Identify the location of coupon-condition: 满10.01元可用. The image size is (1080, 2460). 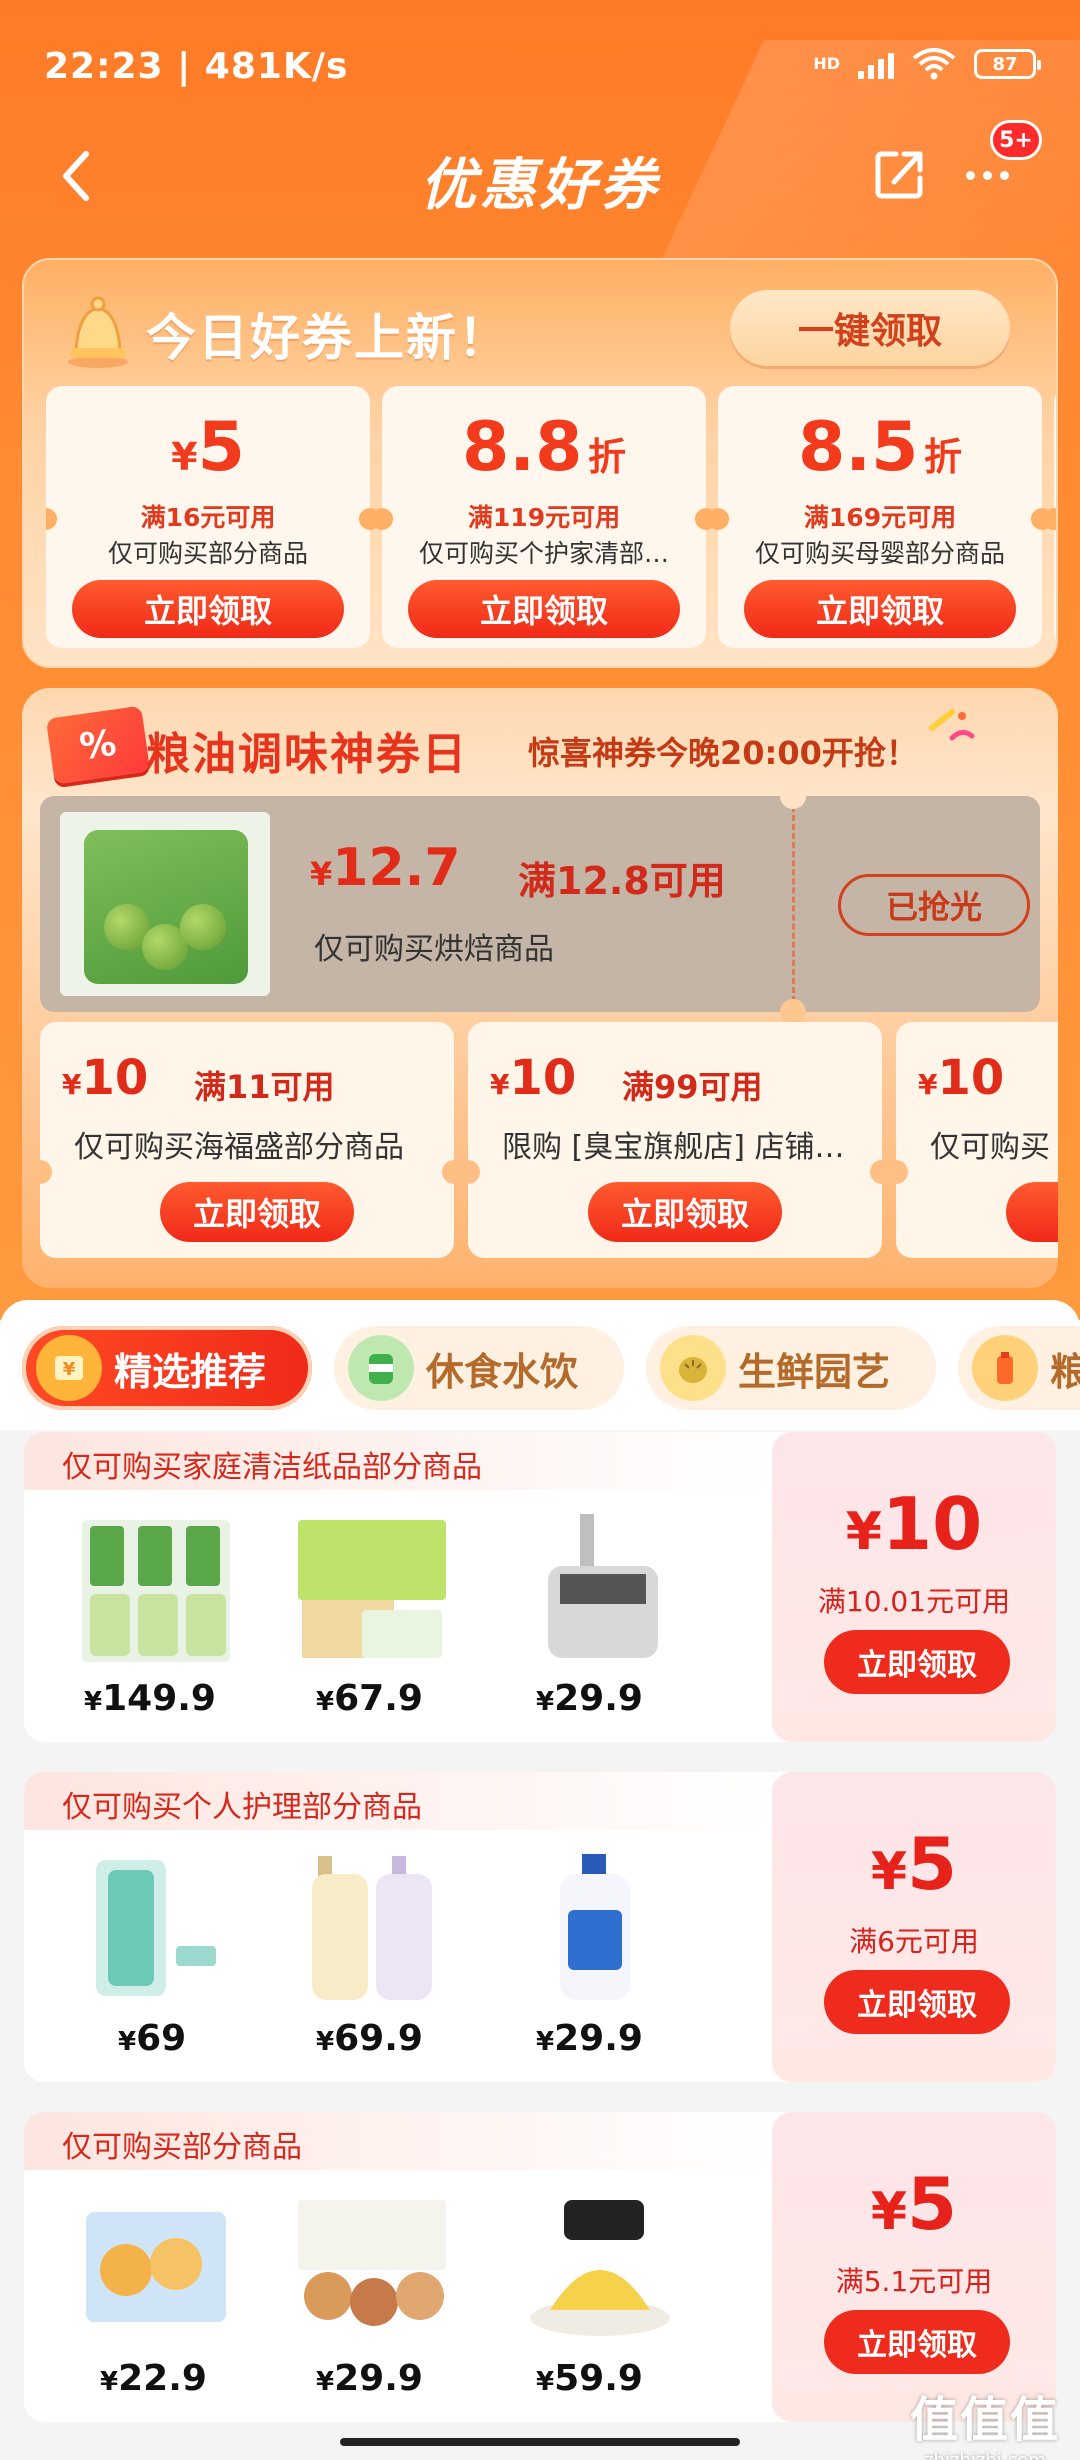
(914, 1601).